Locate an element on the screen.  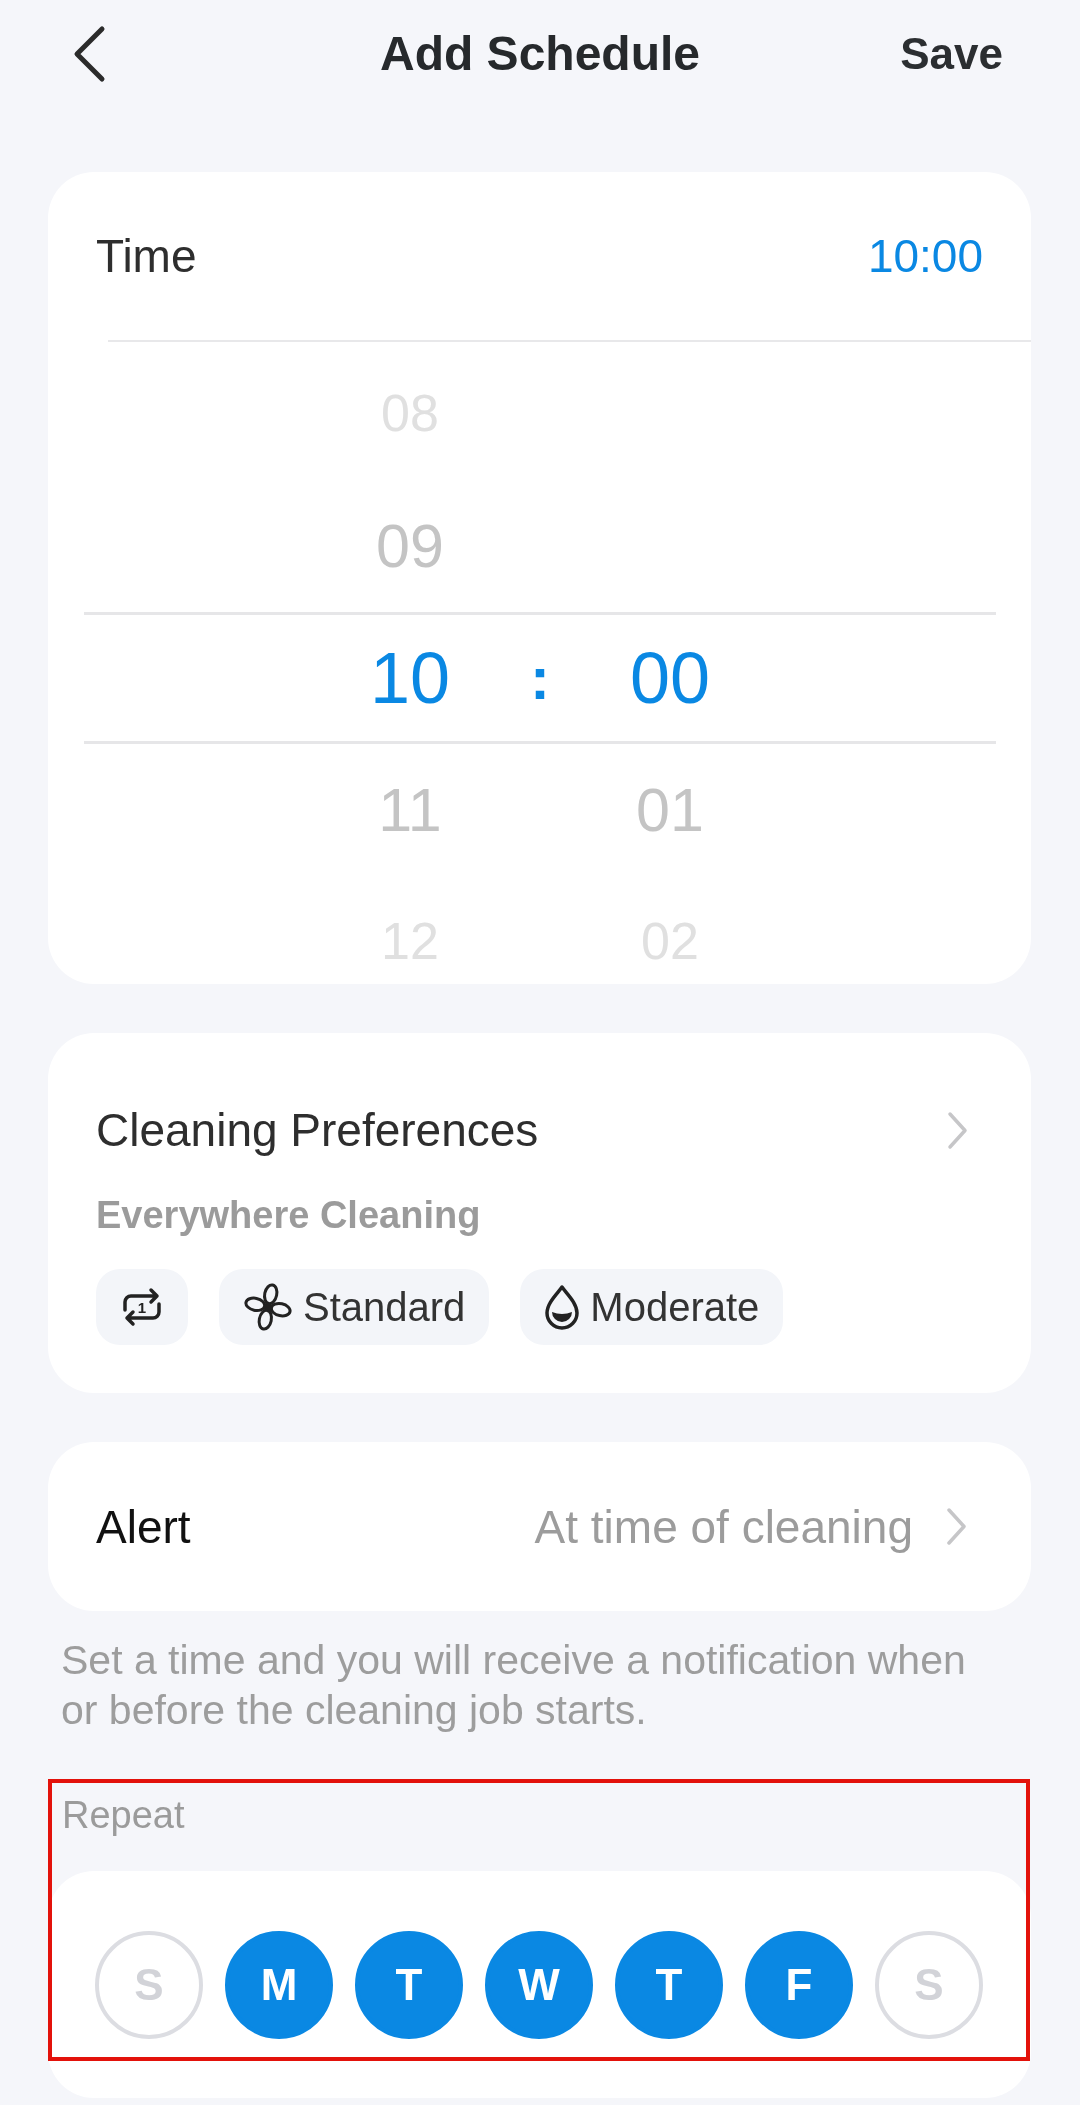
alert-label: Alert is located at coordinates (143, 1527).